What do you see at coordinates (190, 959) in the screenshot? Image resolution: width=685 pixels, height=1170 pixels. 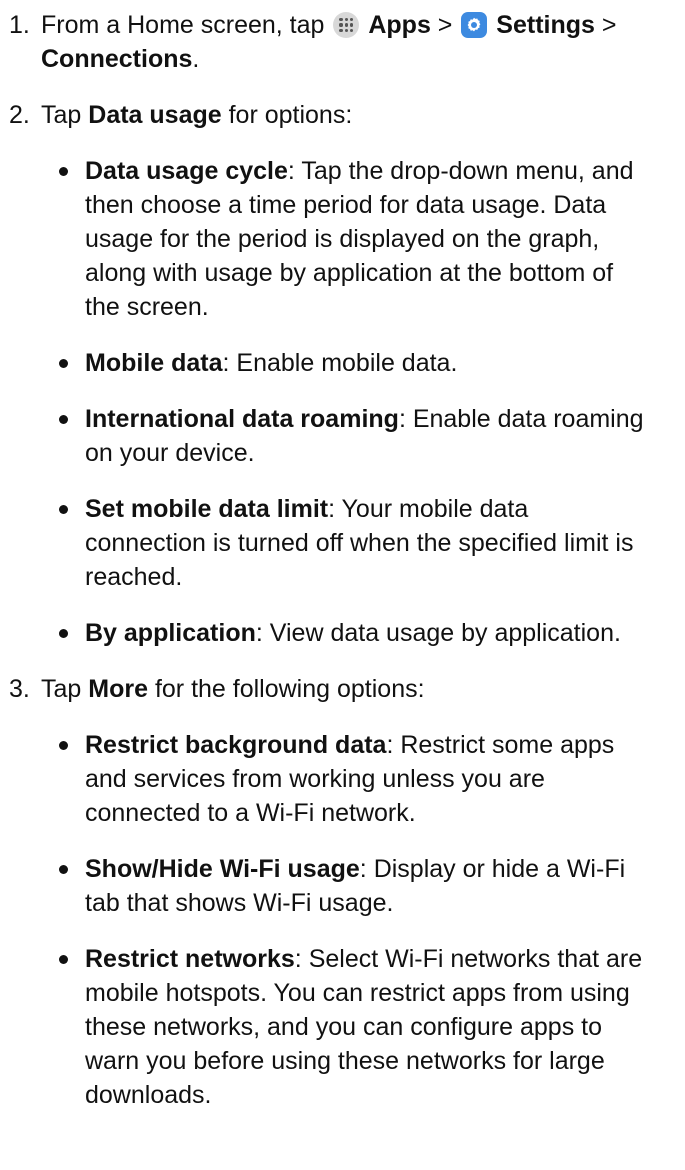 I see `option-term: Restrict networks` at bounding box center [190, 959].